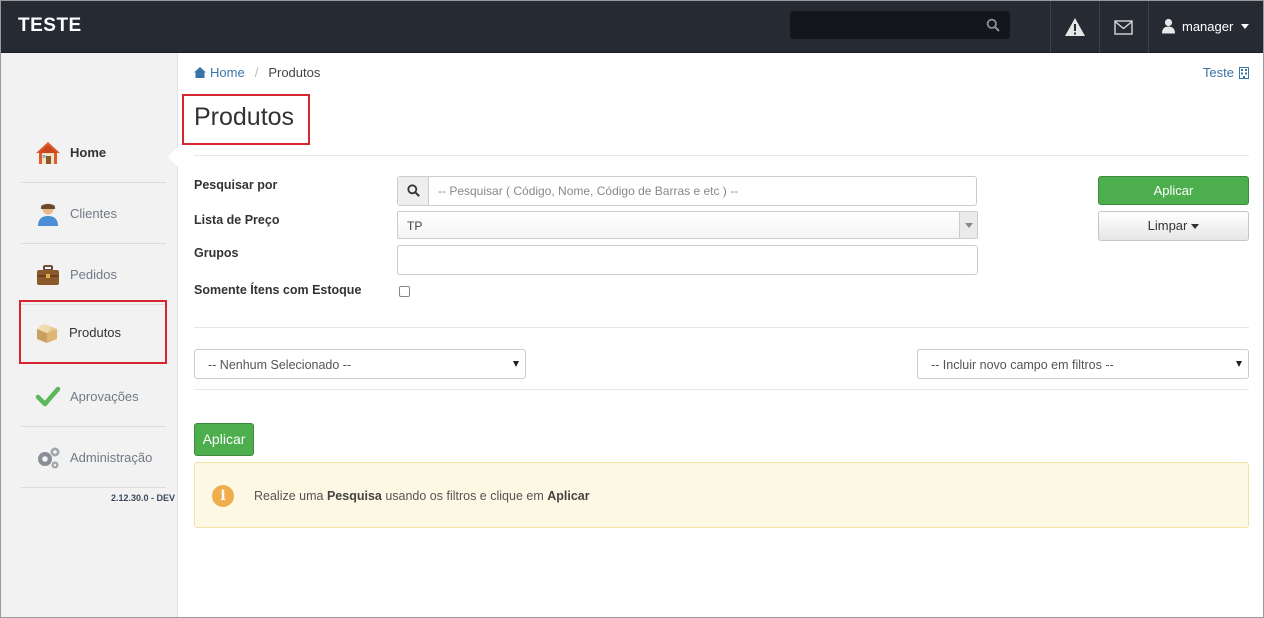 This screenshot has height=618, width=1264. Describe the element at coordinates (48, 396) in the screenshot. I see `checkmark-icon` at that location.